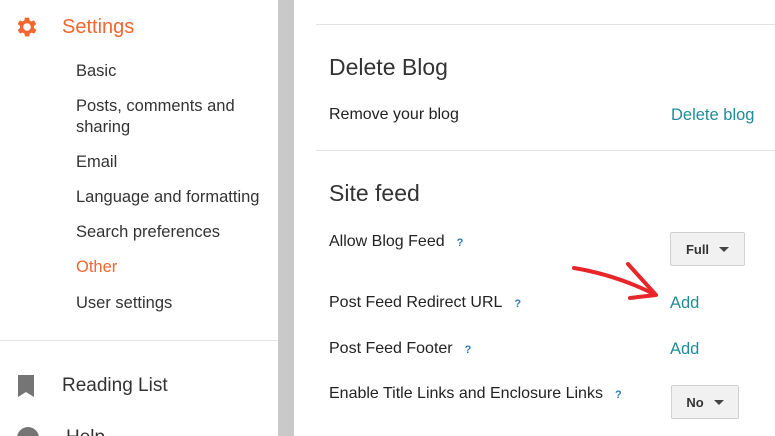  I want to click on post-feed-footer-row: Post Feed Footer?, so click(400, 349).